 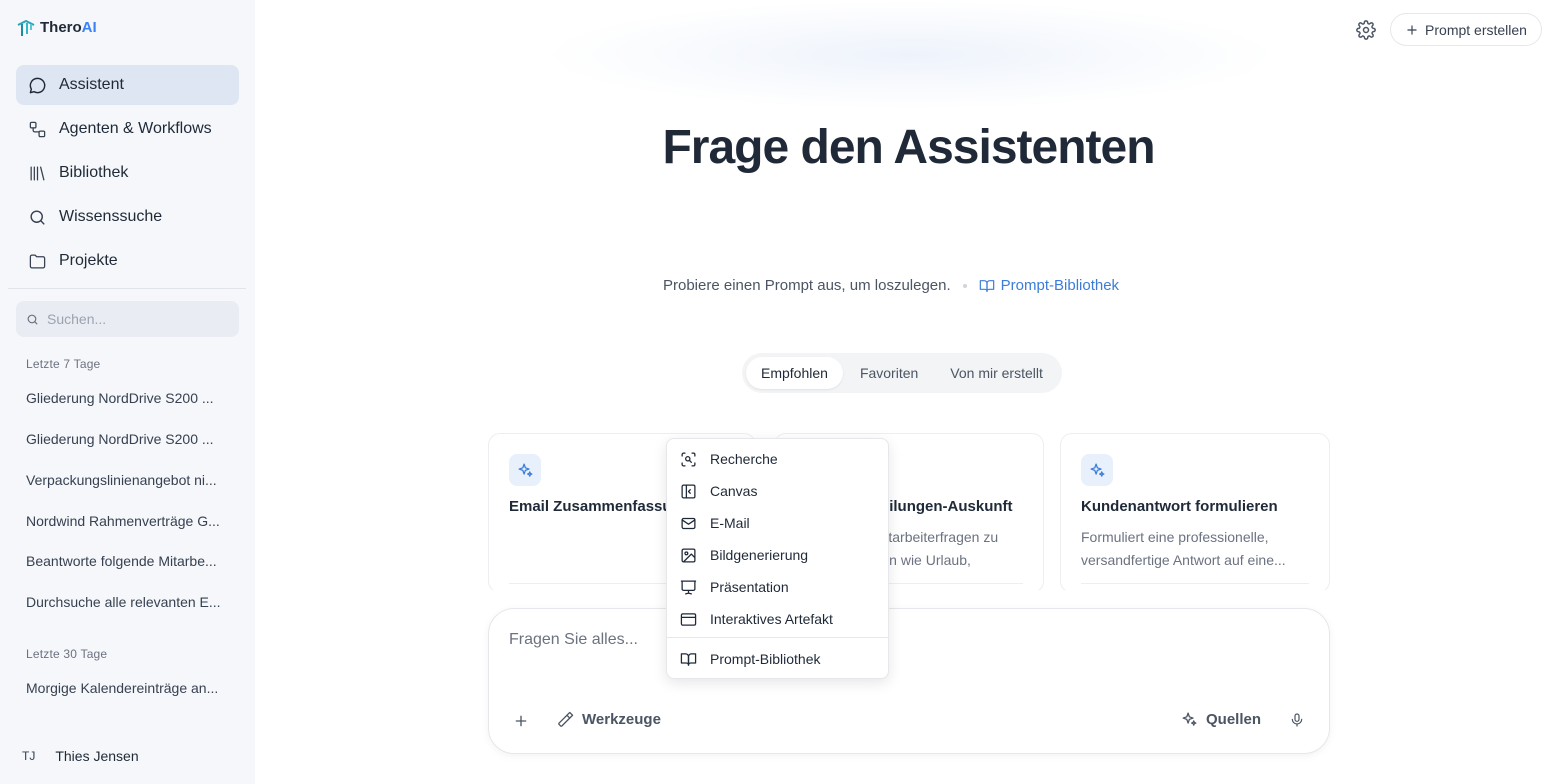 What do you see at coordinates (777, 587) in the screenshot?
I see `menu-item-praesentation: Präsentation` at bounding box center [777, 587].